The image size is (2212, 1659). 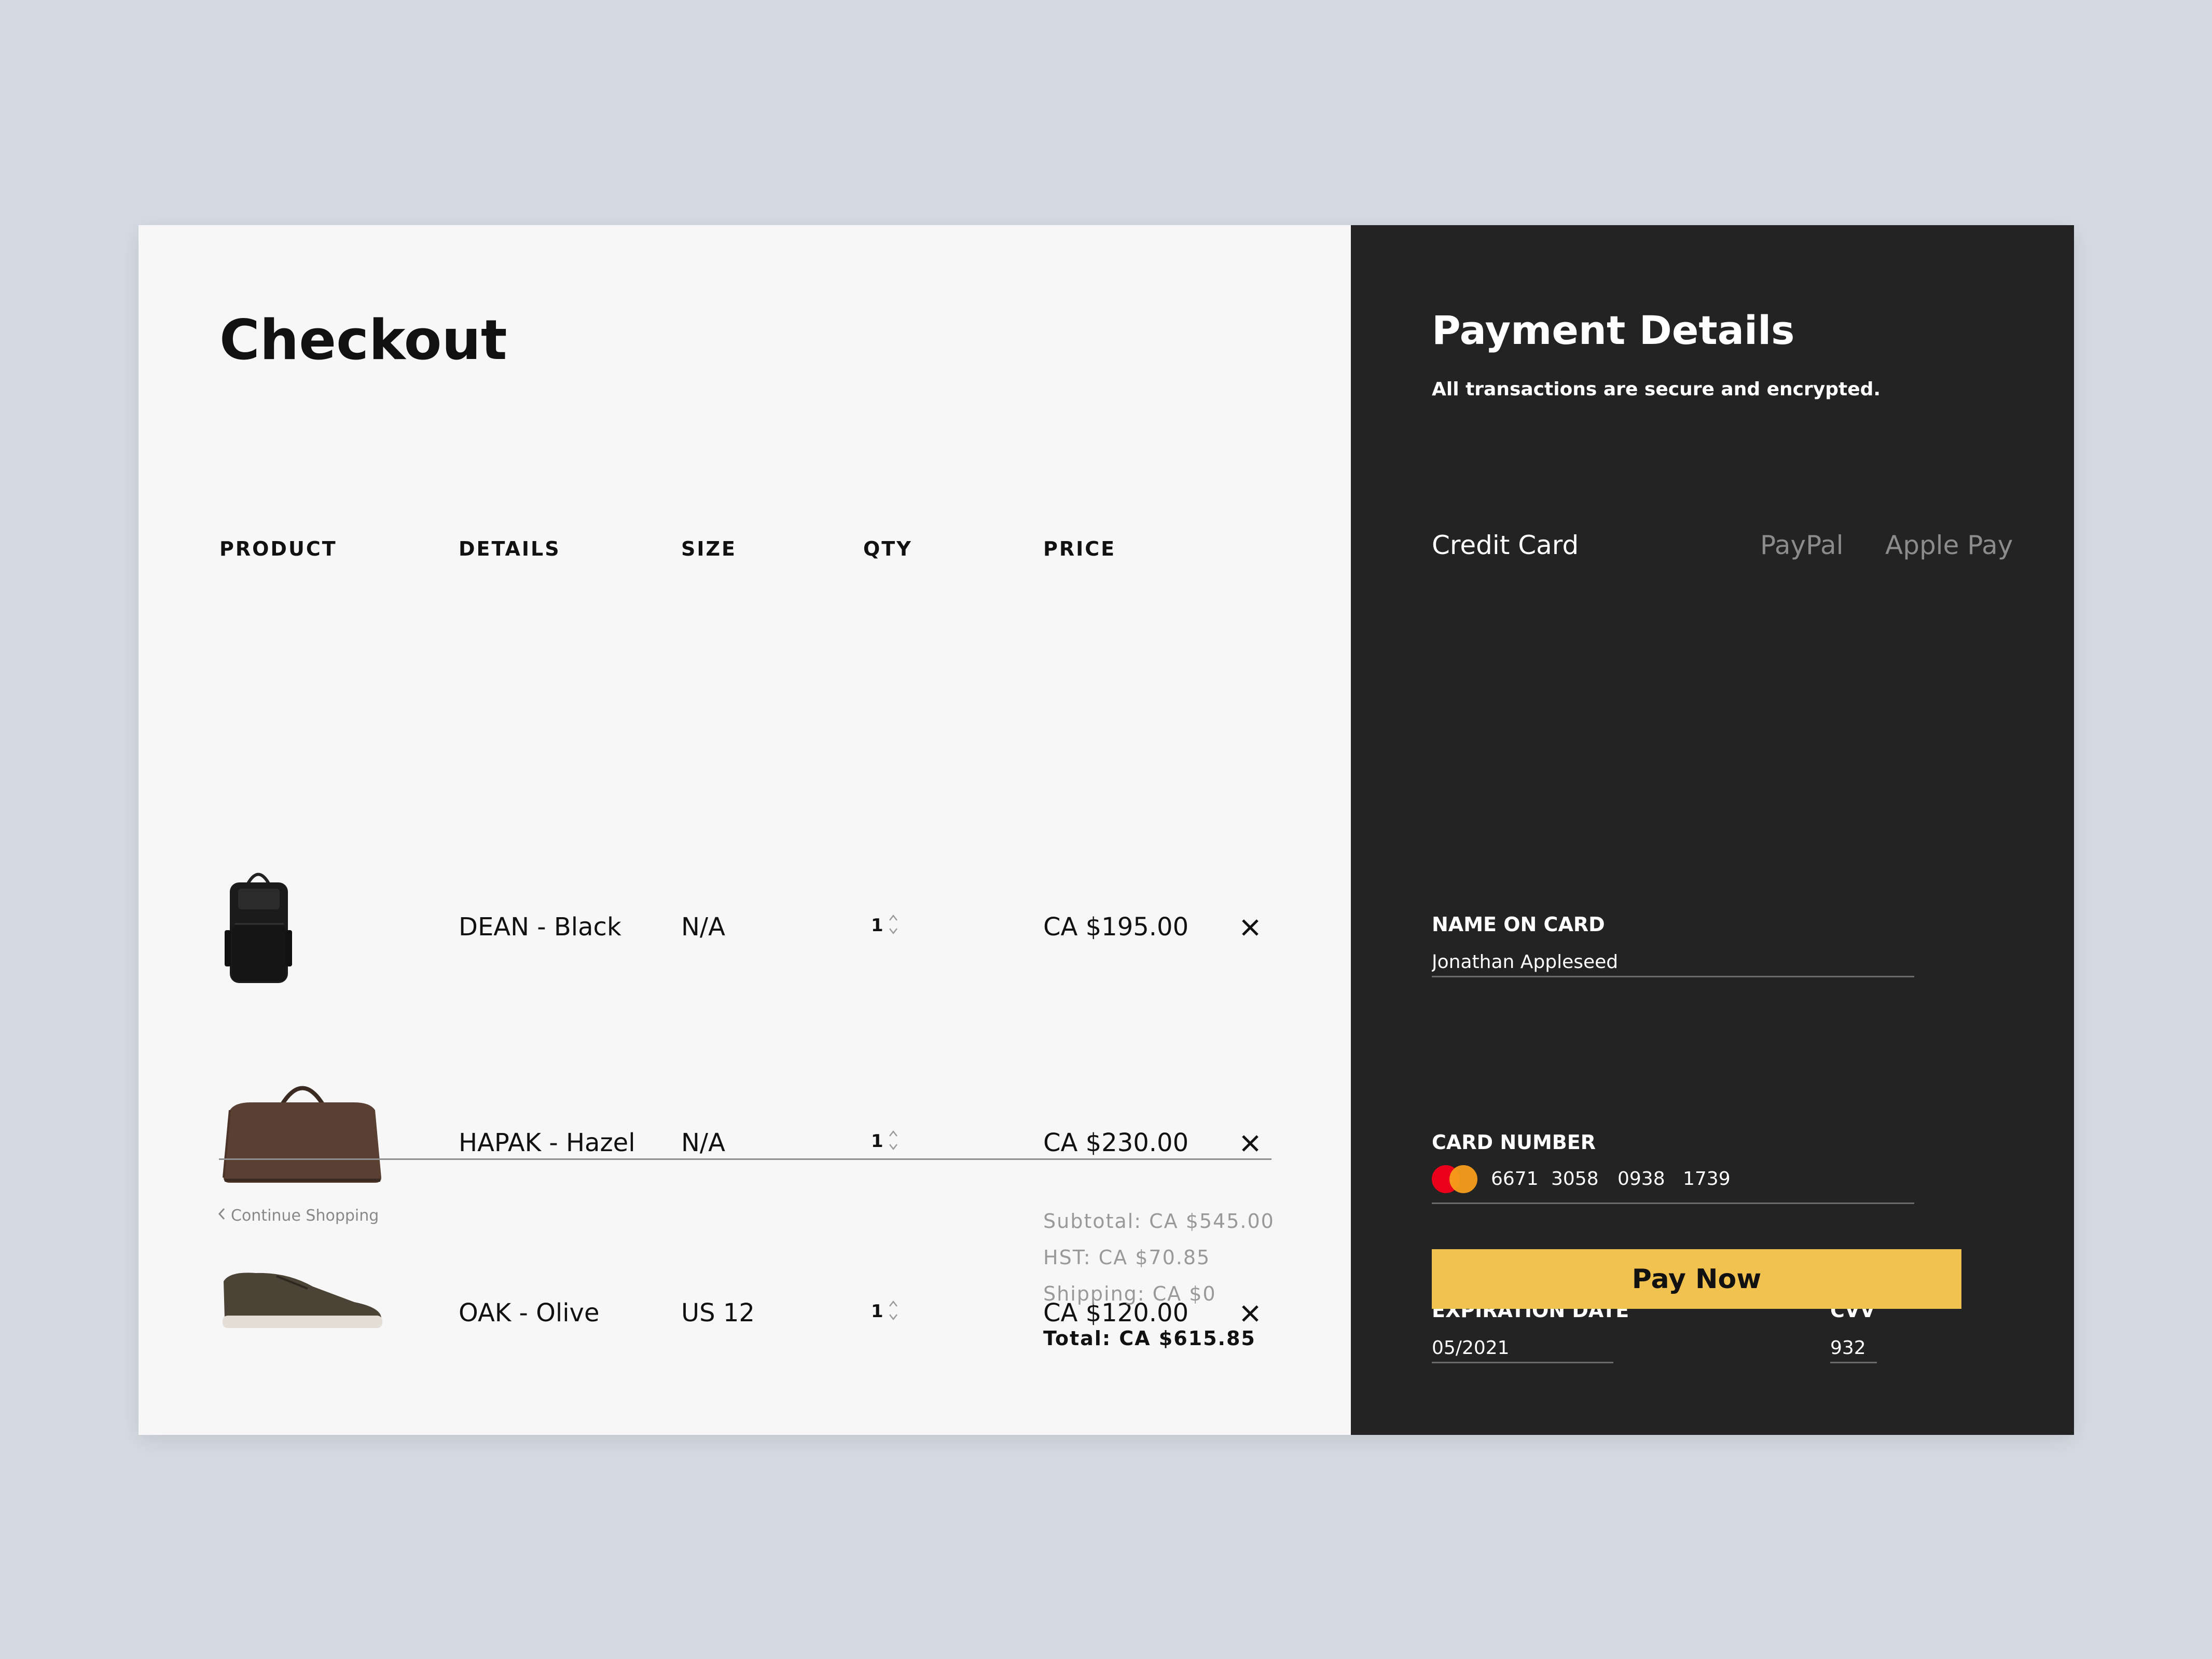 I want to click on item-size: US 12, so click(x=718, y=1313).